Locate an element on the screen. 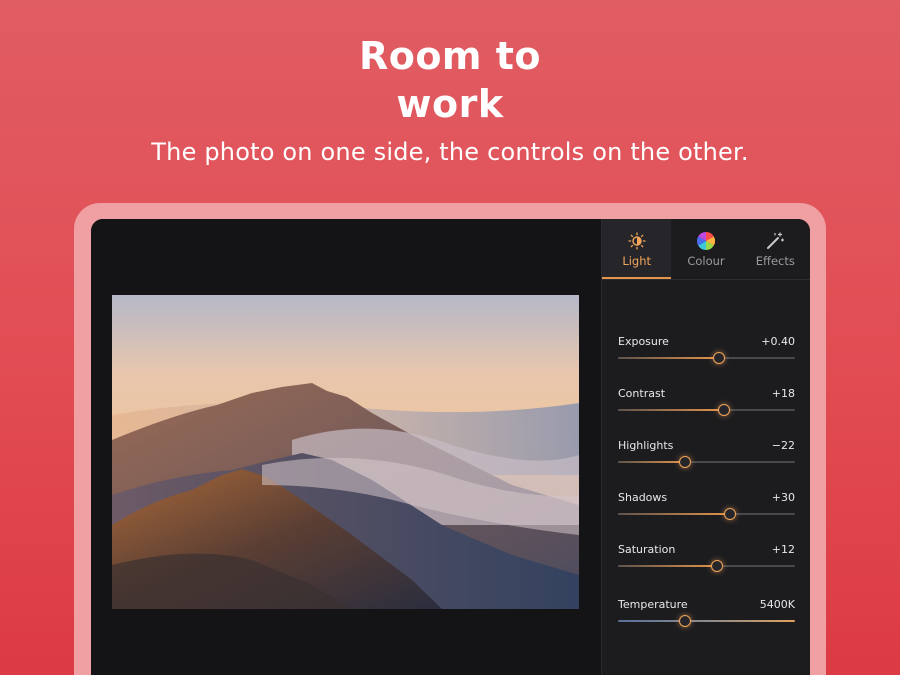 Image resolution: width=900 pixels, height=675 pixels. tab-colour-label: Colour is located at coordinates (706, 261).